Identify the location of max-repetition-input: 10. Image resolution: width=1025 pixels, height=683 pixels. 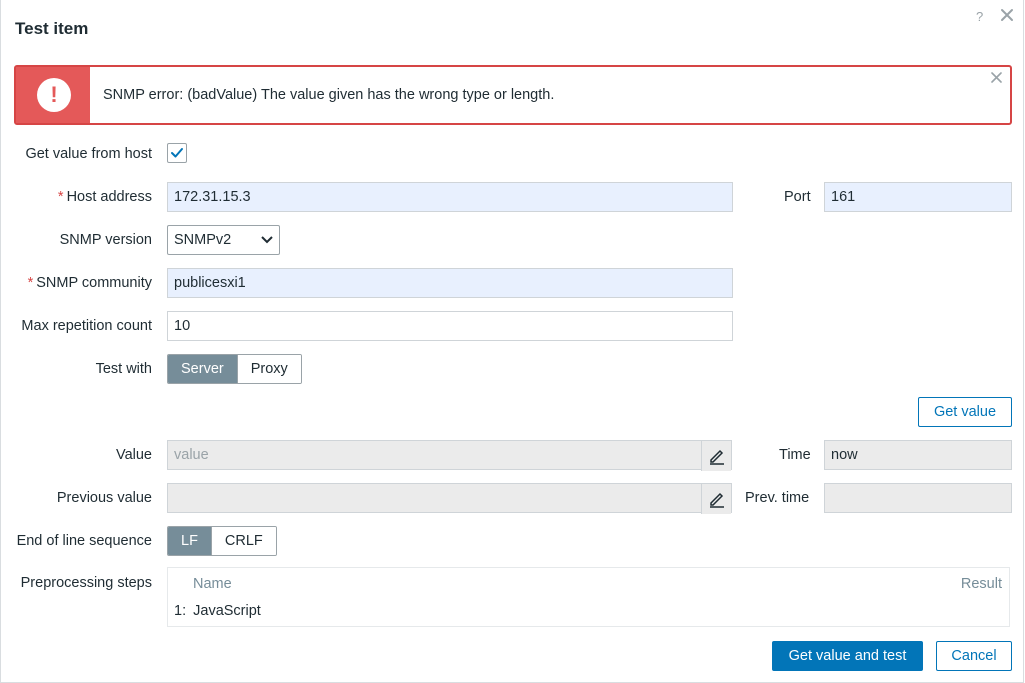
(450, 326).